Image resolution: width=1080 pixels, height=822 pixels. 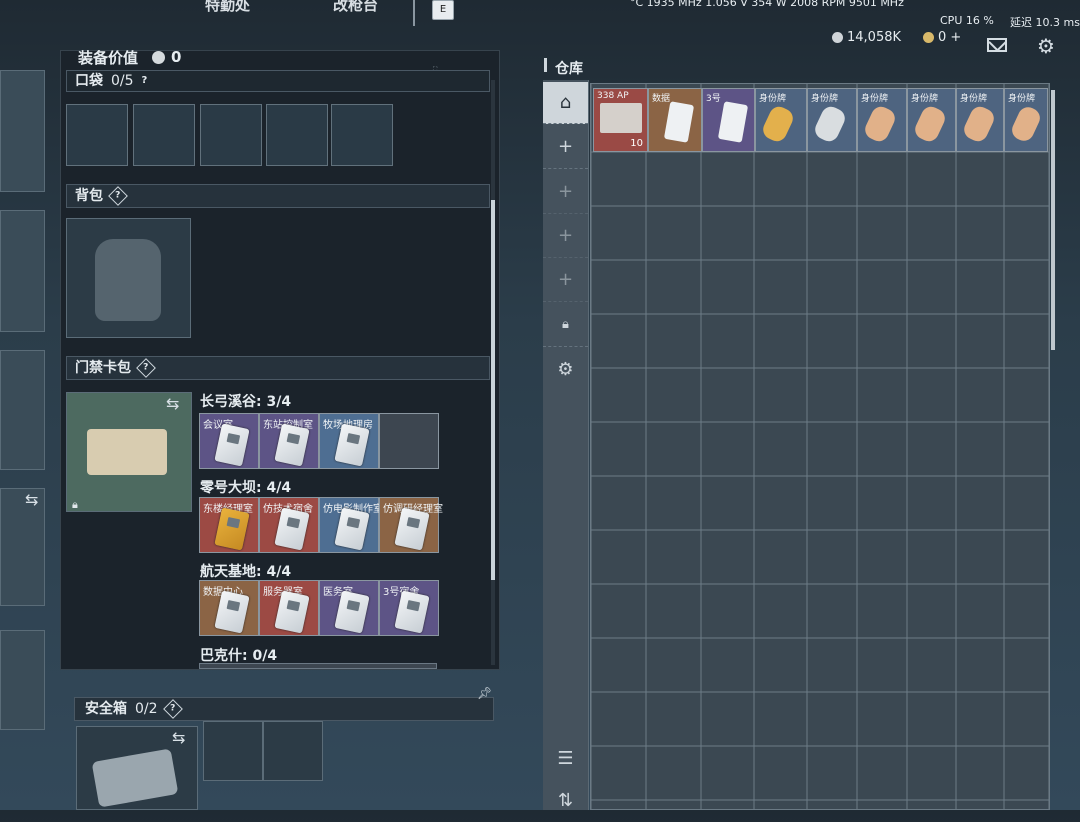 What do you see at coordinates (951, 20) in the screenshot?
I see `cpu-label: CPU` at bounding box center [951, 20].